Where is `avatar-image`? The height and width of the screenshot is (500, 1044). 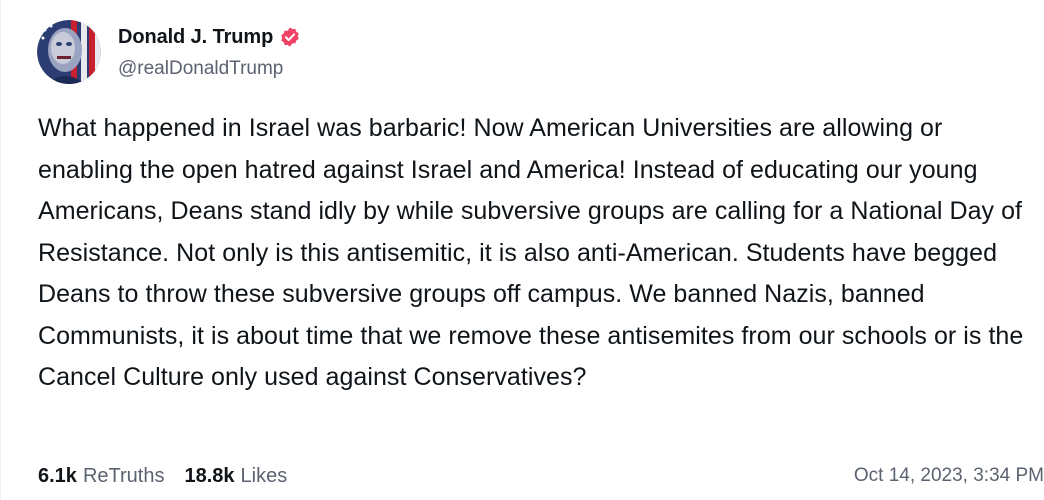
avatar-image is located at coordinates (69, 52).